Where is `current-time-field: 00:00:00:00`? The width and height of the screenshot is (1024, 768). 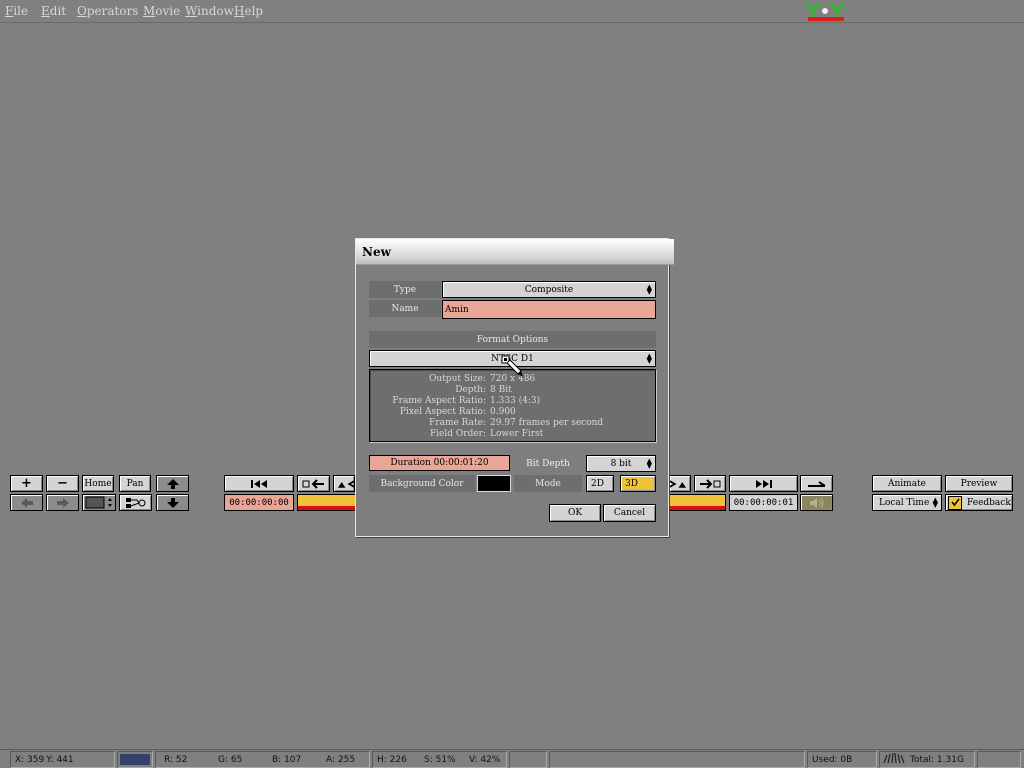
current-time-field: 00:00:00:00 is located at coordinates (259, 502).